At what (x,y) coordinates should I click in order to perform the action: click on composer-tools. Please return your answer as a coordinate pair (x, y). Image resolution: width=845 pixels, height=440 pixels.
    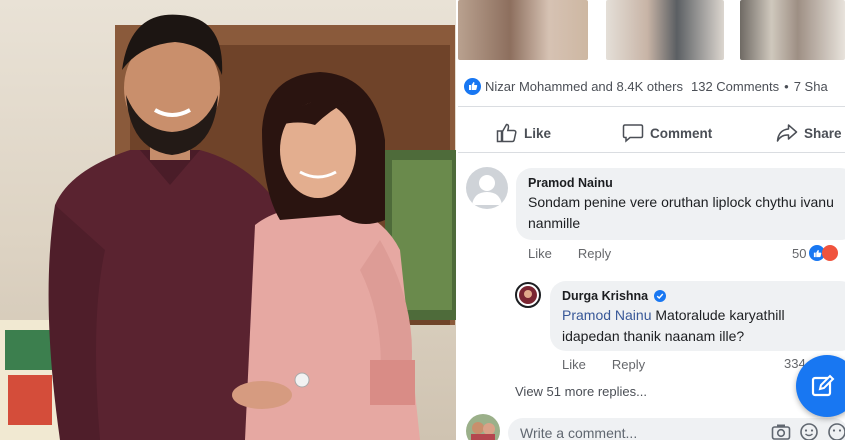
    Looking at the image, I should click on (804, 430).